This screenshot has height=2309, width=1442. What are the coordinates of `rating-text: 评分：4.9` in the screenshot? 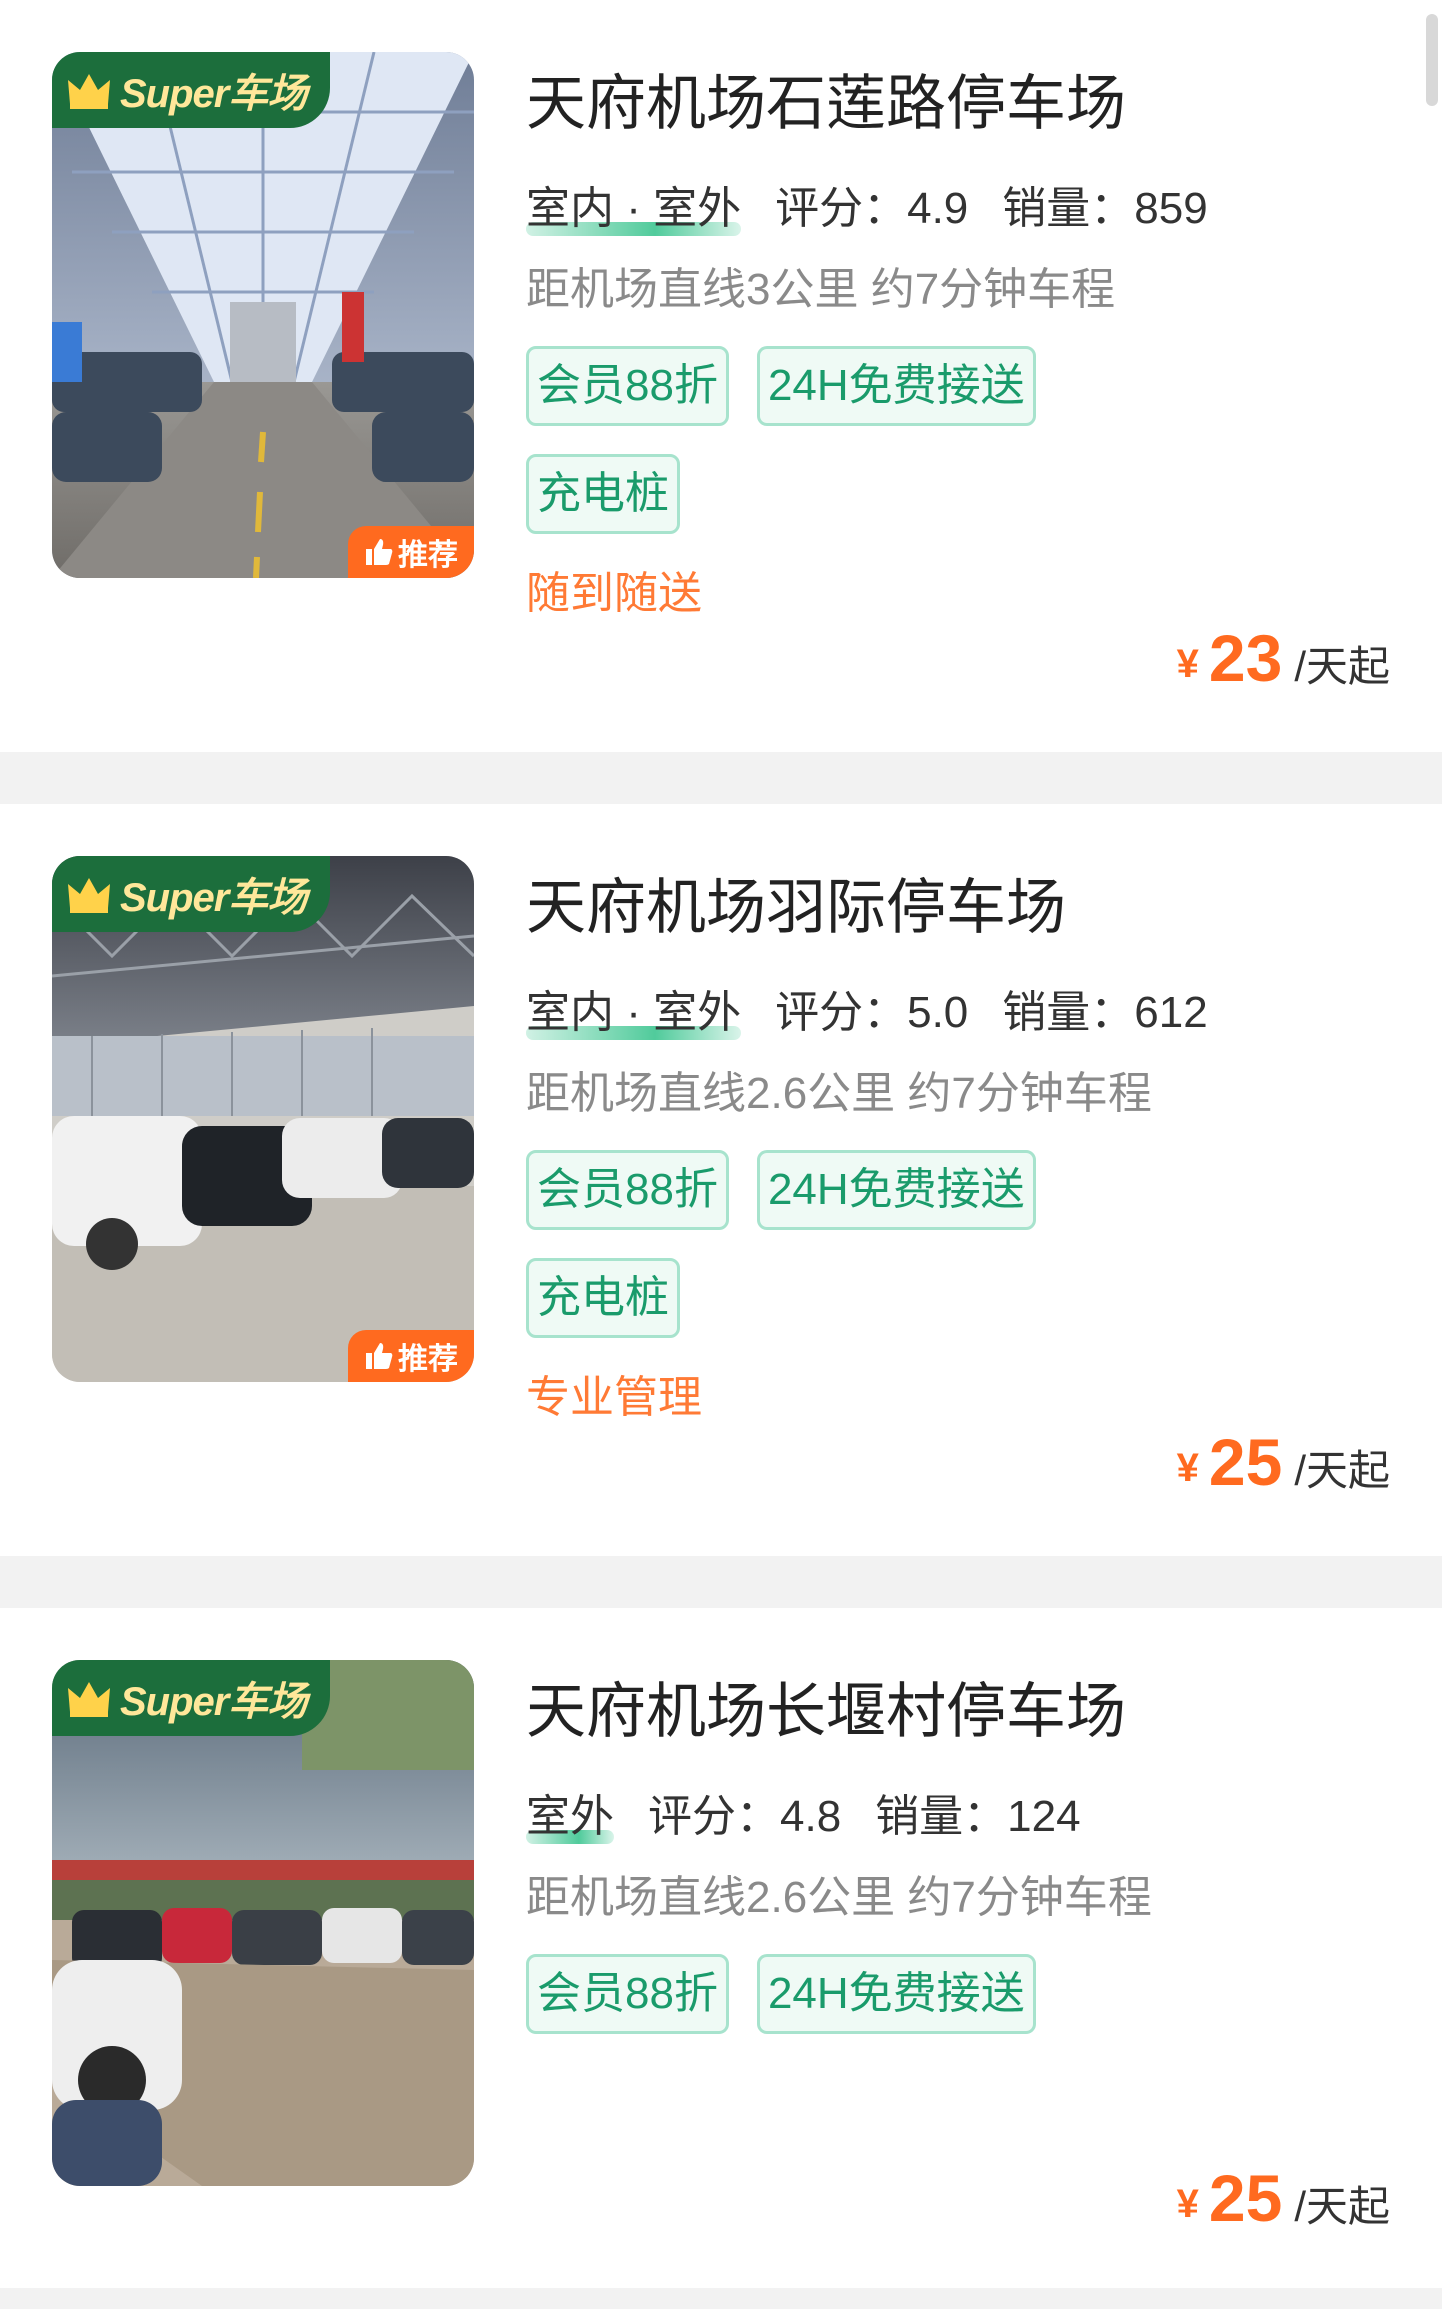 It's located at (872, 208).